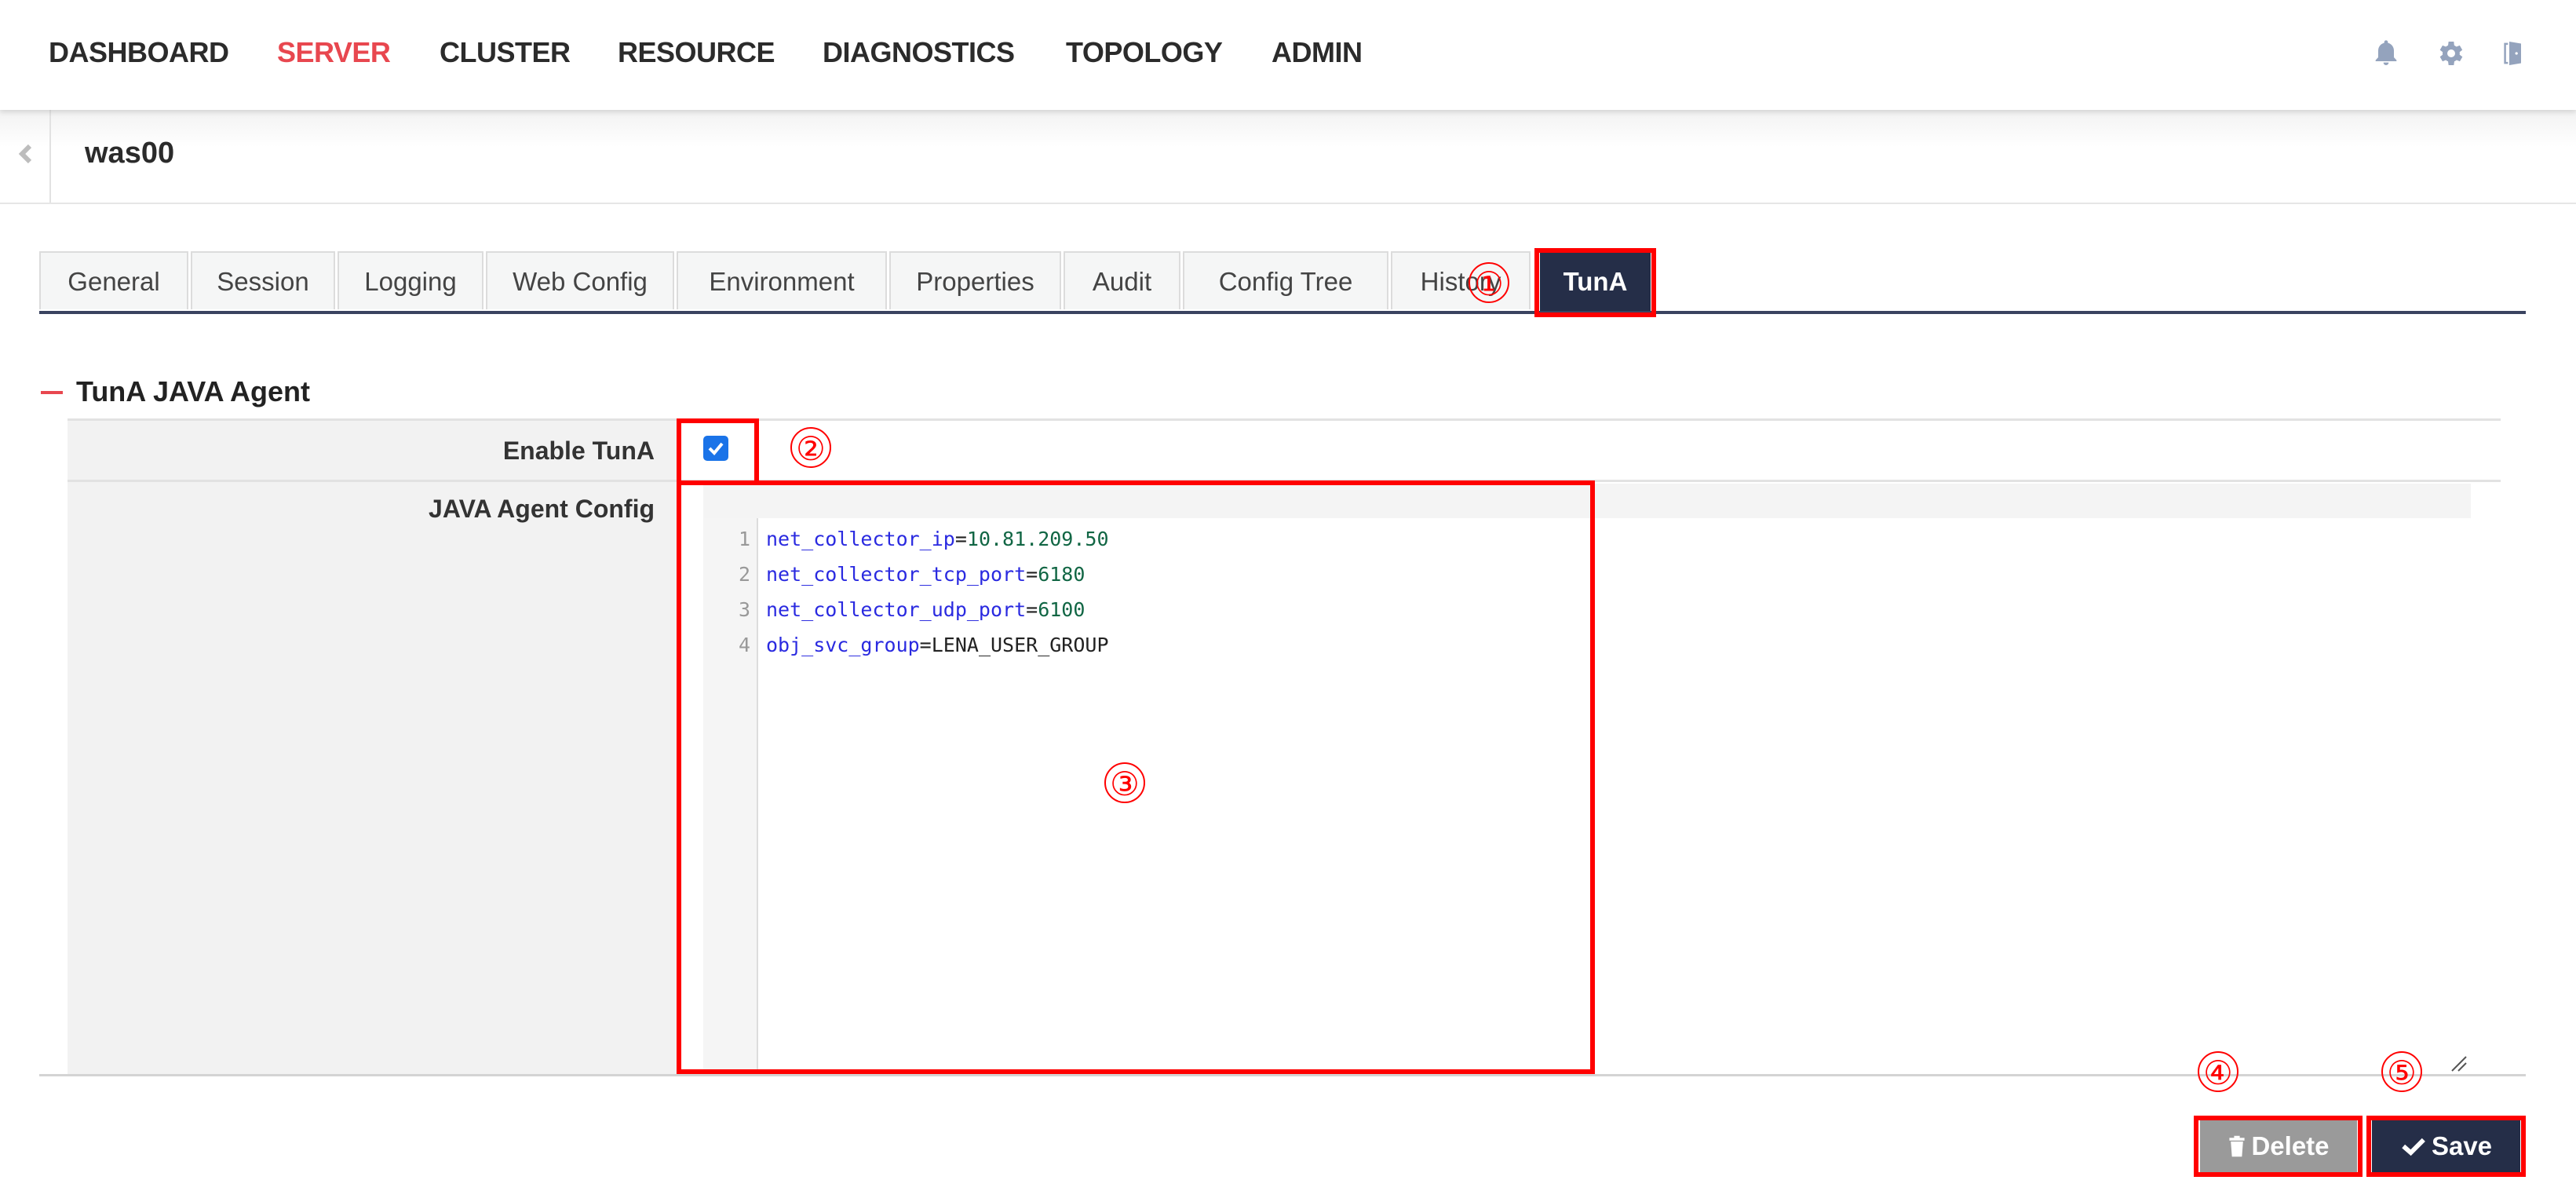  Describe the element at coordinates (505, 52) in the screenshot. I see `nav-cluster: CLUSTER` at that location.